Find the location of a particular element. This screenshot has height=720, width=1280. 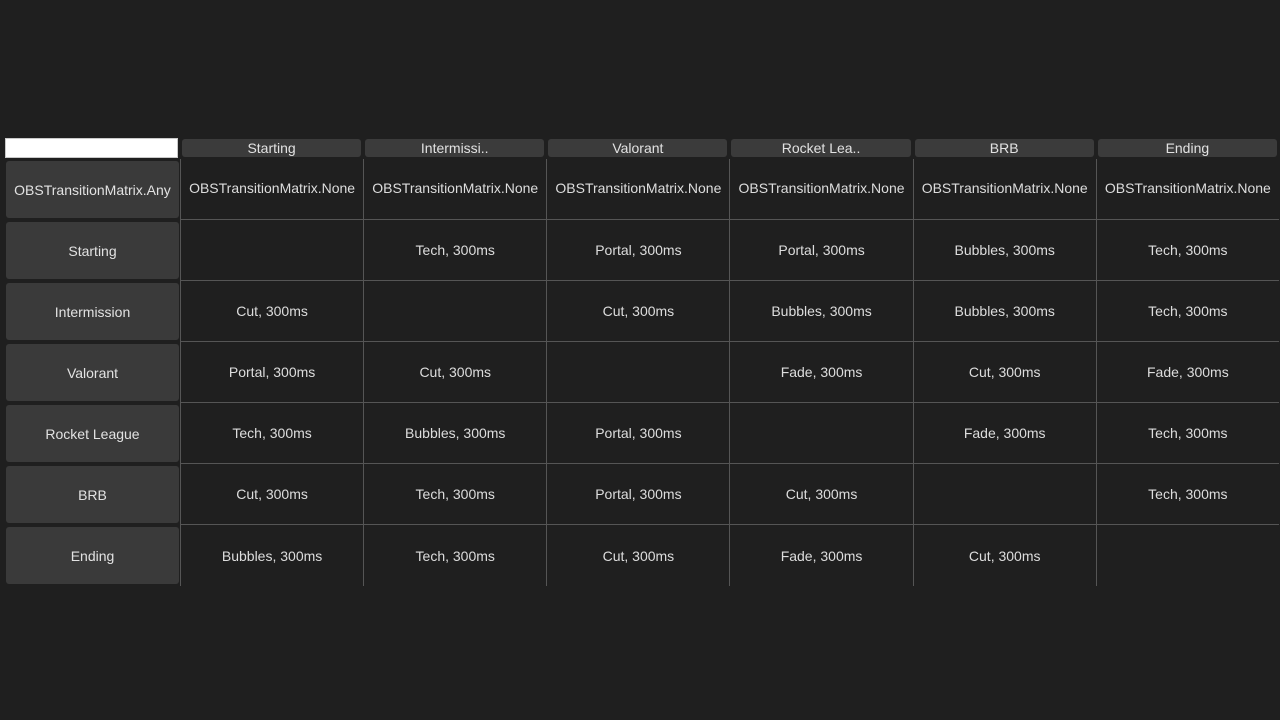

column-header-cell: Intermissi.. is located at coordinates (454, 148).